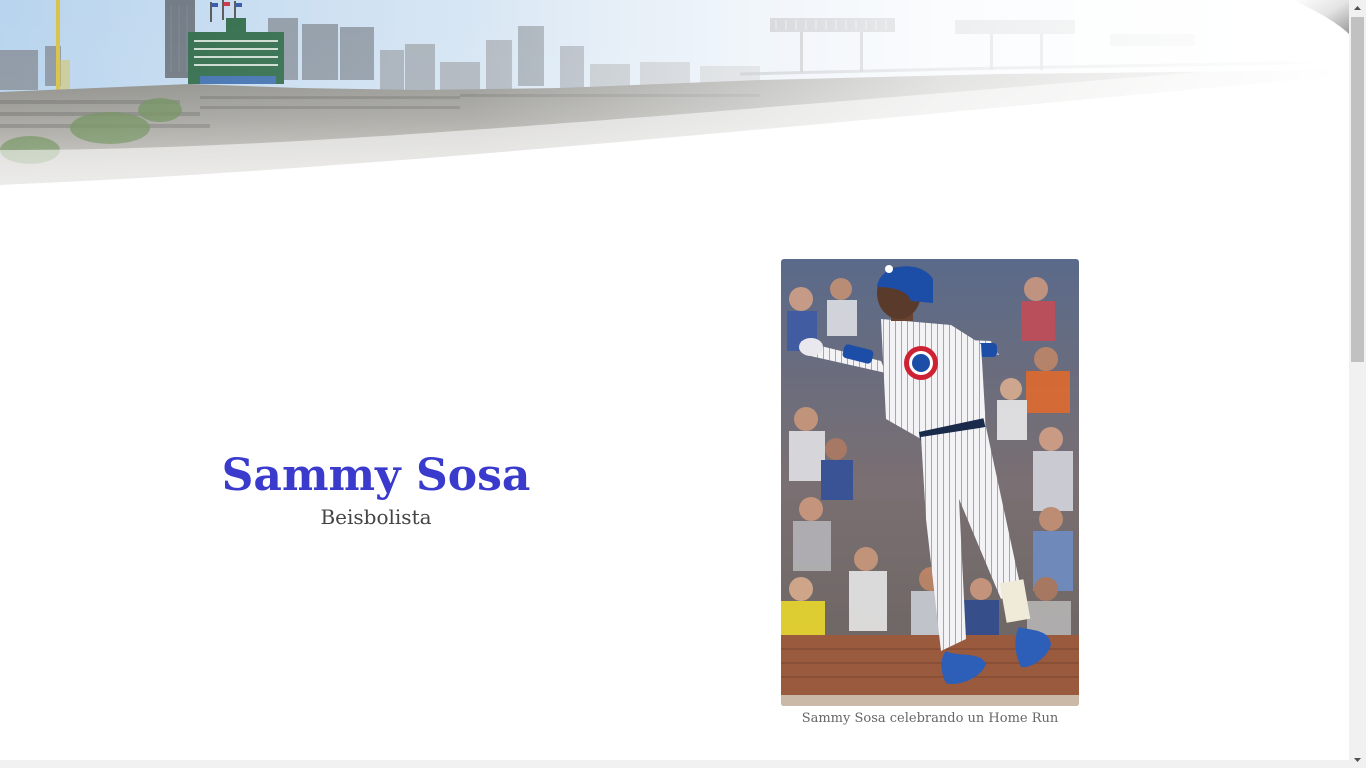 The width and height of the screenshot is (1366, 768). Describe the element at coordinates (376, 517) in the screenshot. I see `person-role: Beisbolista` at that location.